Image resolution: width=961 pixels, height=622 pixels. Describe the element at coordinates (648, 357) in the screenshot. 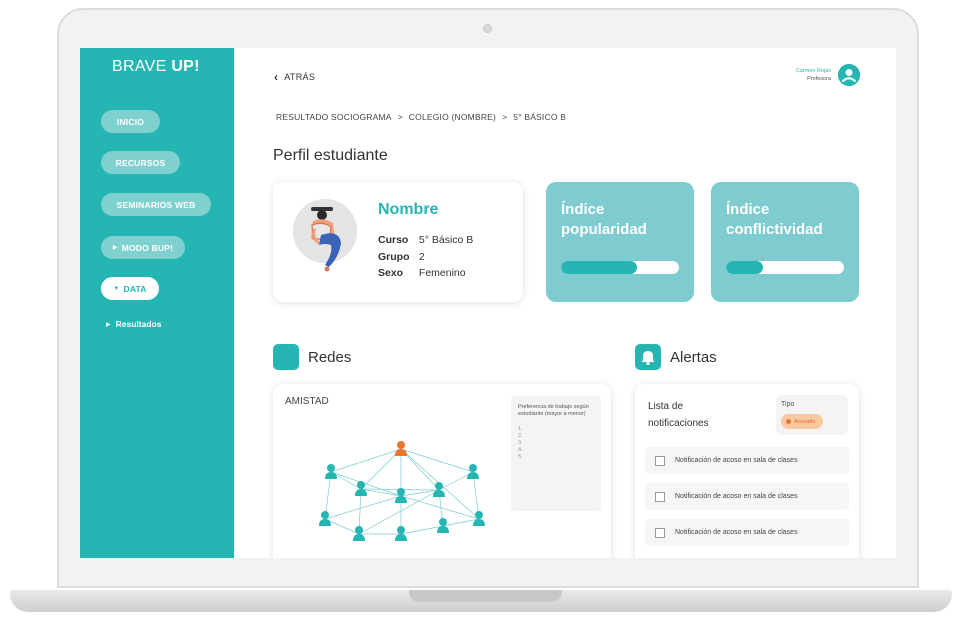

I see `bell-icon` at that location.